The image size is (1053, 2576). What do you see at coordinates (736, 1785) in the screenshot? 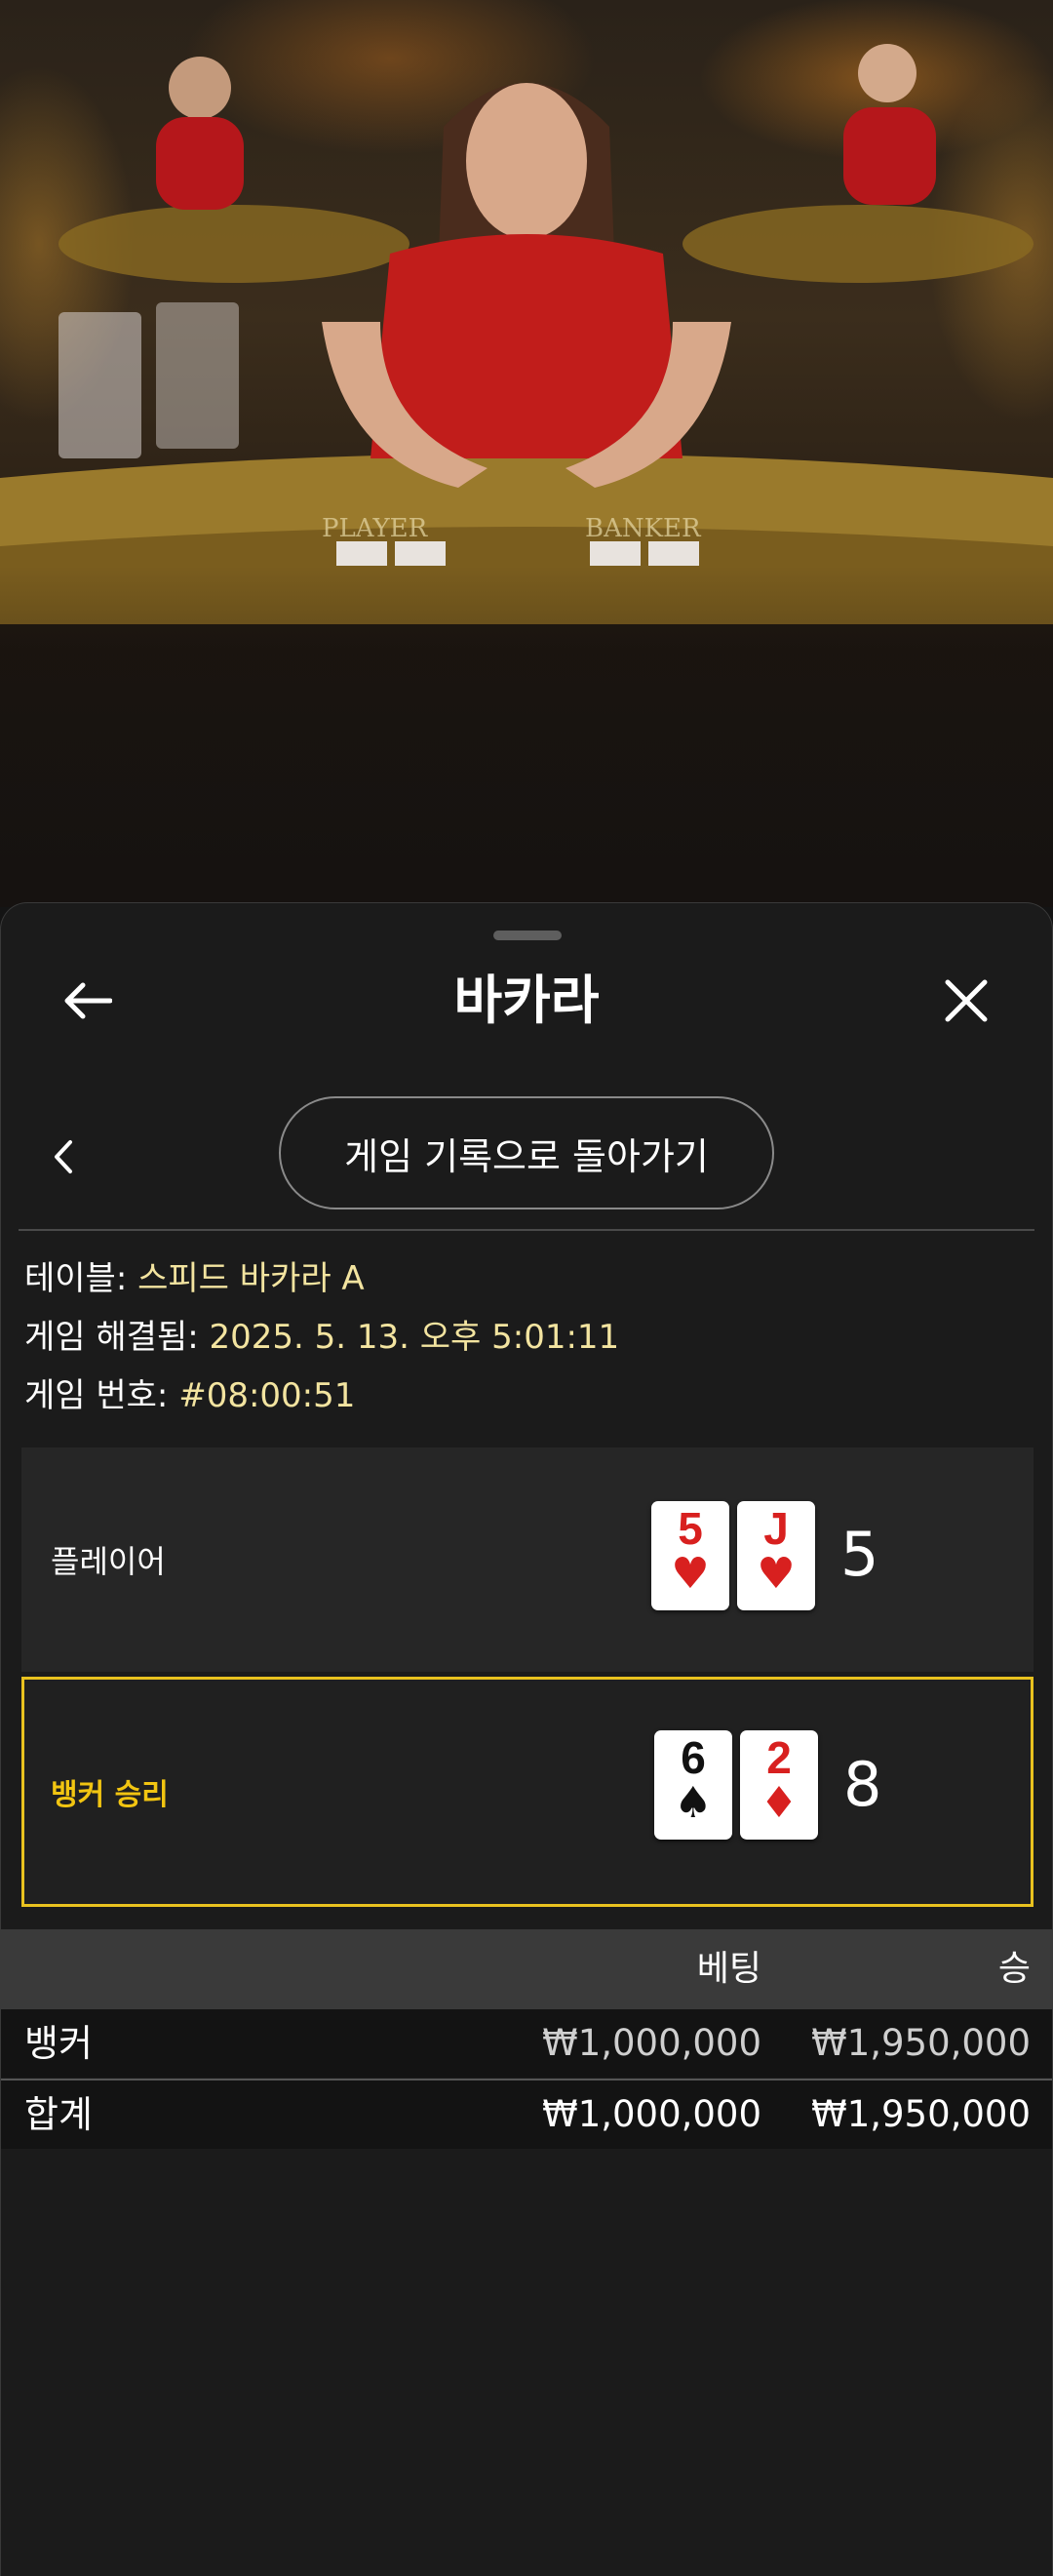
I see `banker-cards: 6 ♠ 2 ♦` at bounding box center [736, 1785].